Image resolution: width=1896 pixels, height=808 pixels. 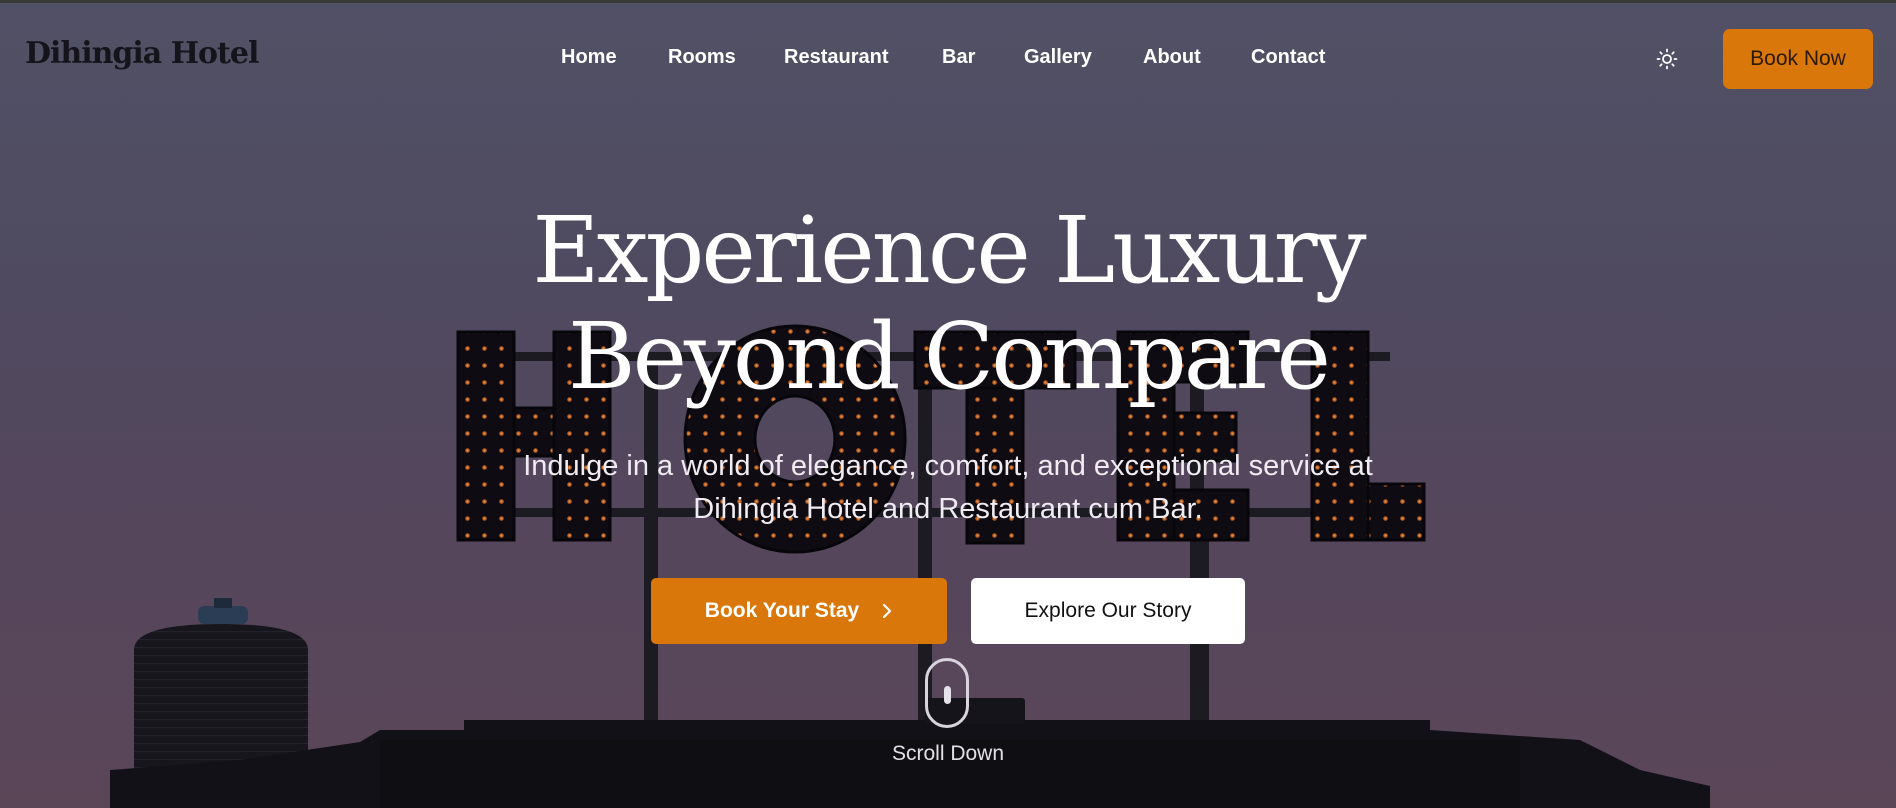 I want to click on scroll-down-label: Scroll Down, so click(x=948, y=754).